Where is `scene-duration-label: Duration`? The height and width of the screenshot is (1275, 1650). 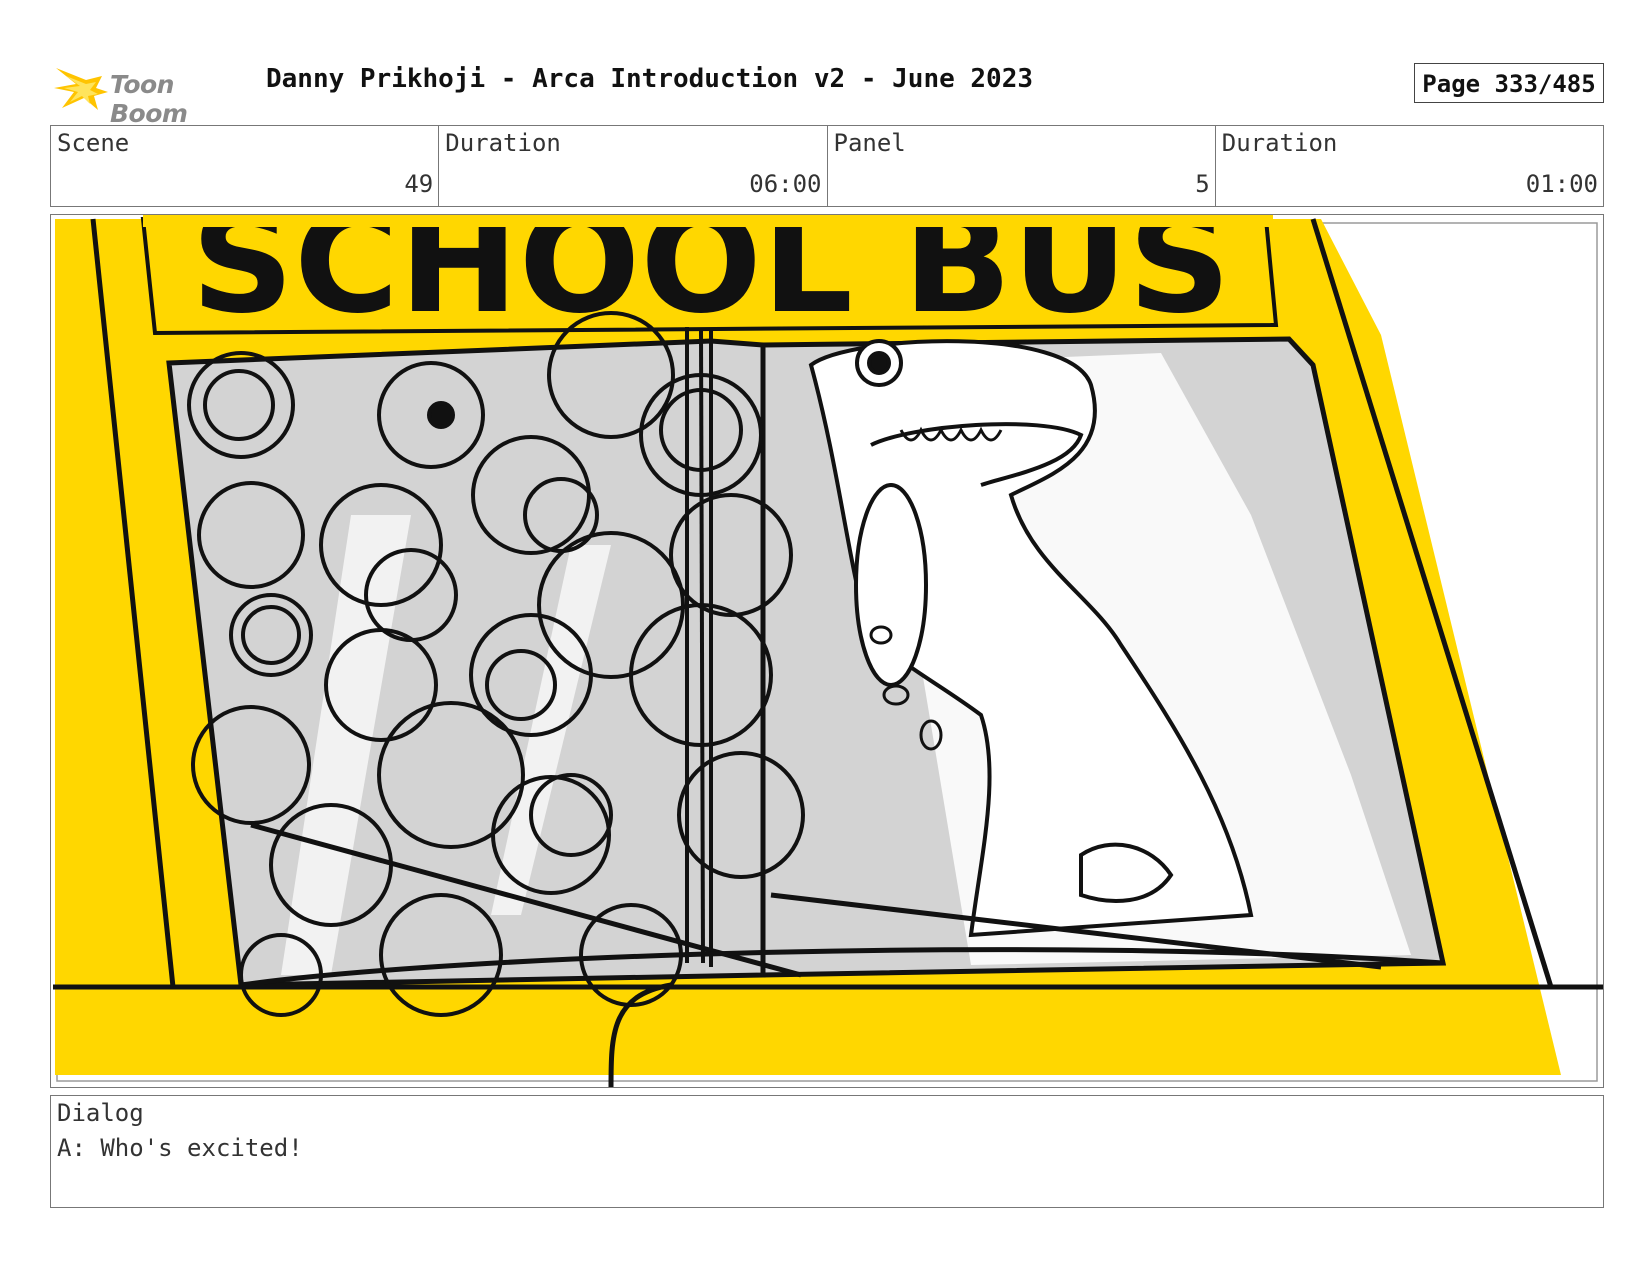 scene-duration-label: Duration is located at coordinates (503, 143).